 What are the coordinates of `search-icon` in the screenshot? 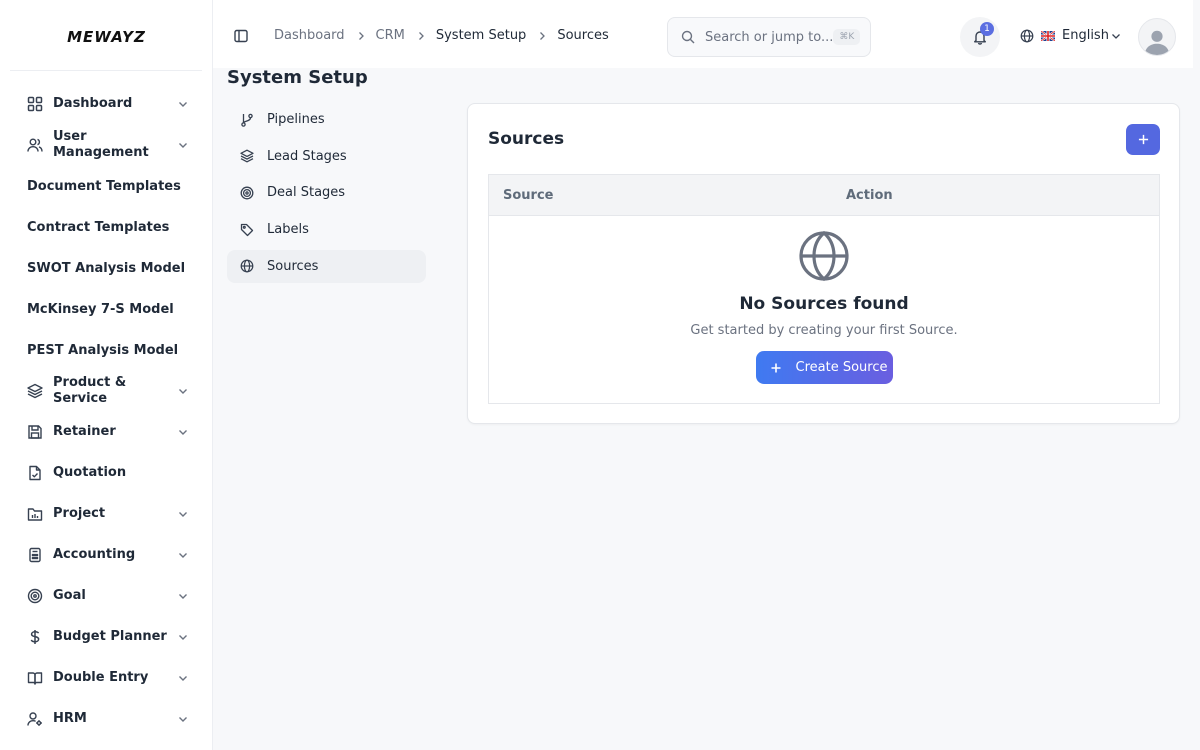 It's located at (688, 37).